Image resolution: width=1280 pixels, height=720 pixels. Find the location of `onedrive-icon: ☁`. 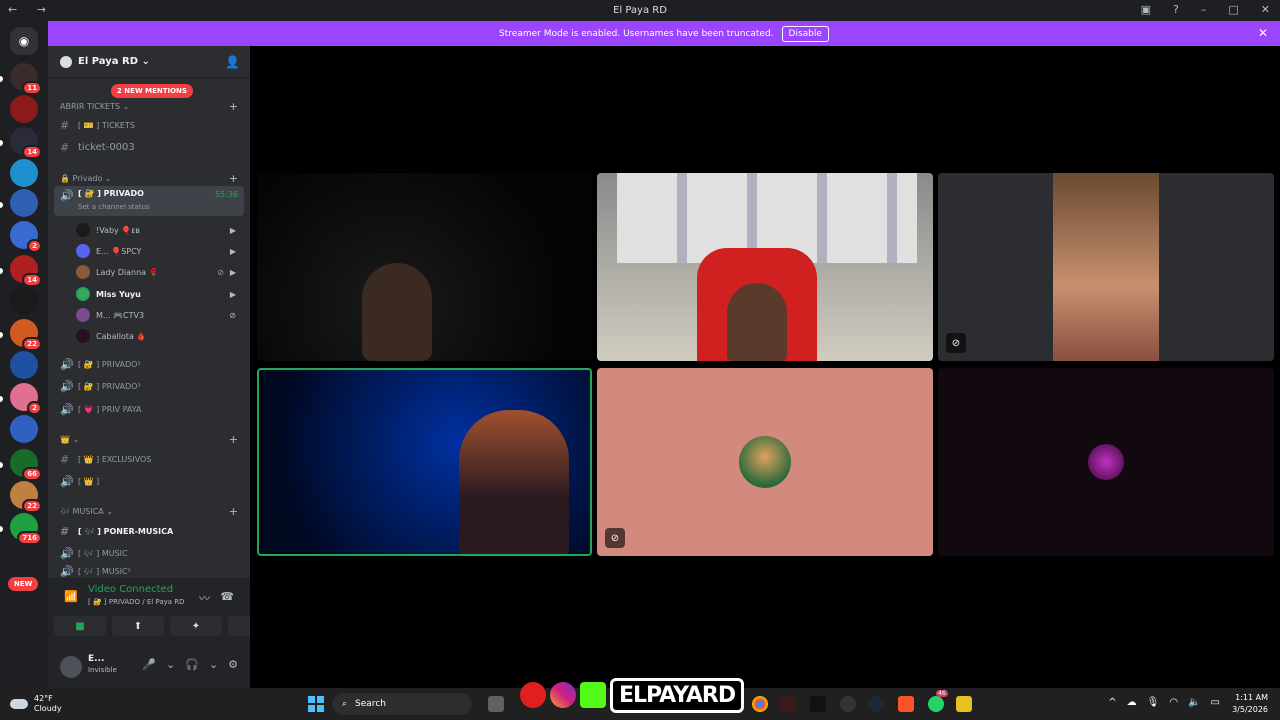

onedrive-icon: ☁ is located at coordinates (1132, 702).